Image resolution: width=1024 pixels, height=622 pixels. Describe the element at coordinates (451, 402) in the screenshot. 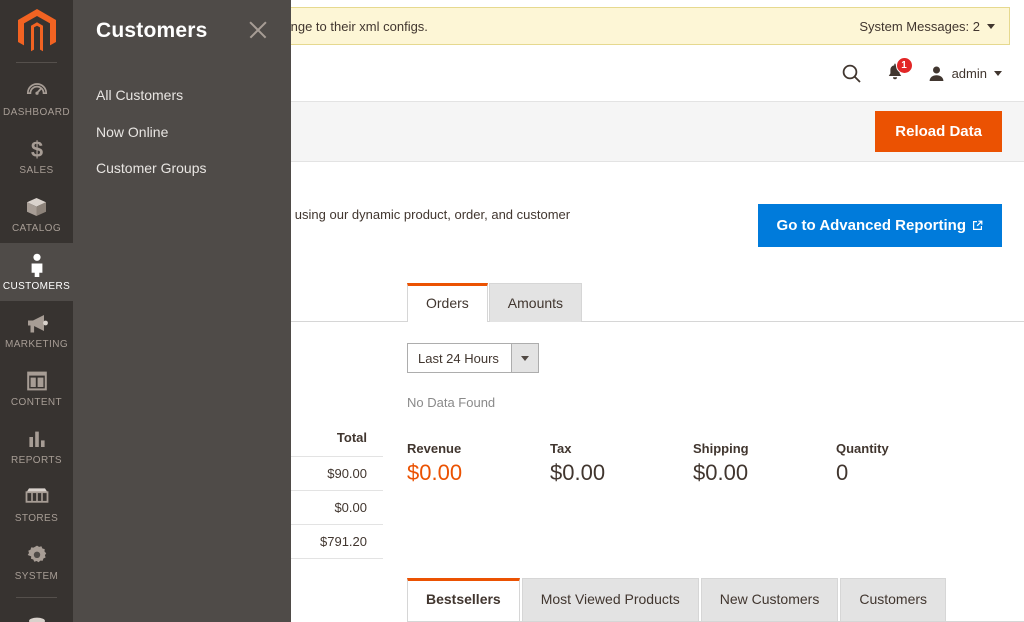

I see `no-data-label: No Data Found` at that location.